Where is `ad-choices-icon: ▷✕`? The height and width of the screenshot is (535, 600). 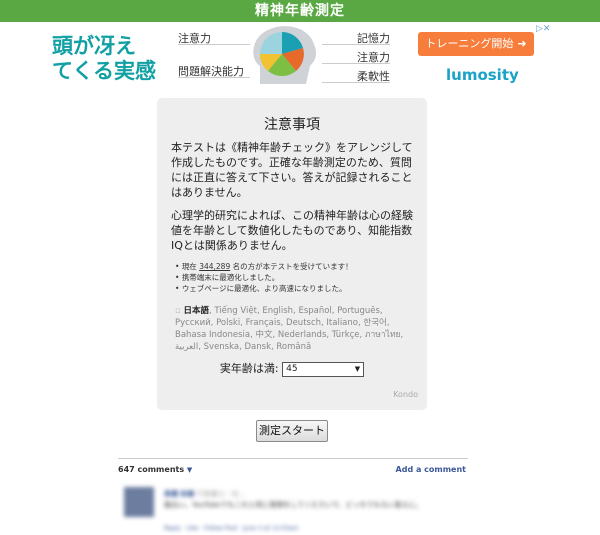 ad-choices-icon: ▷✕ is located at coordinates (543, 29).